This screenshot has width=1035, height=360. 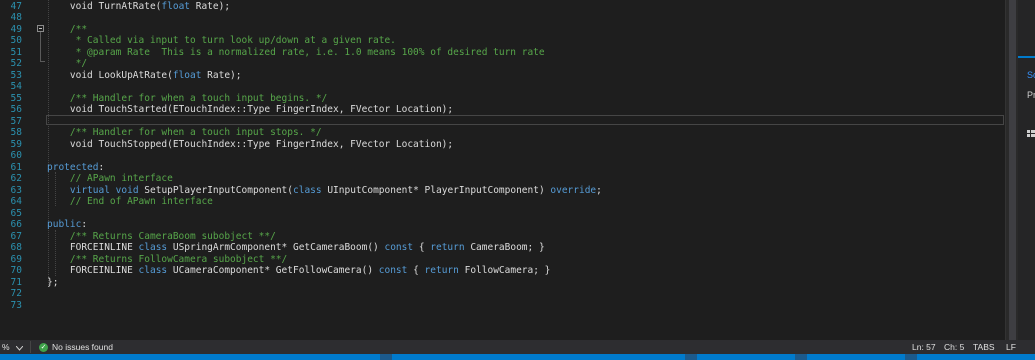 I want to click on line-number: 48, so click(x=16, y=17).